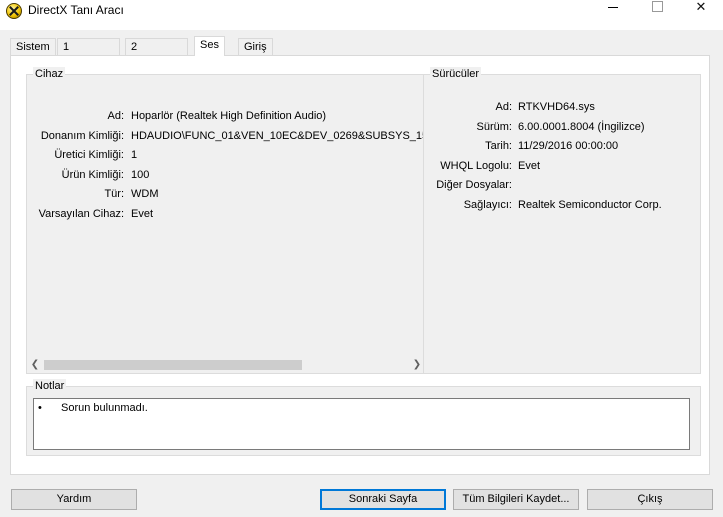 This screenshot has width=723, height=517. I want to click on driver-value-name: RTKVHD64.sys, so click(556, 107).